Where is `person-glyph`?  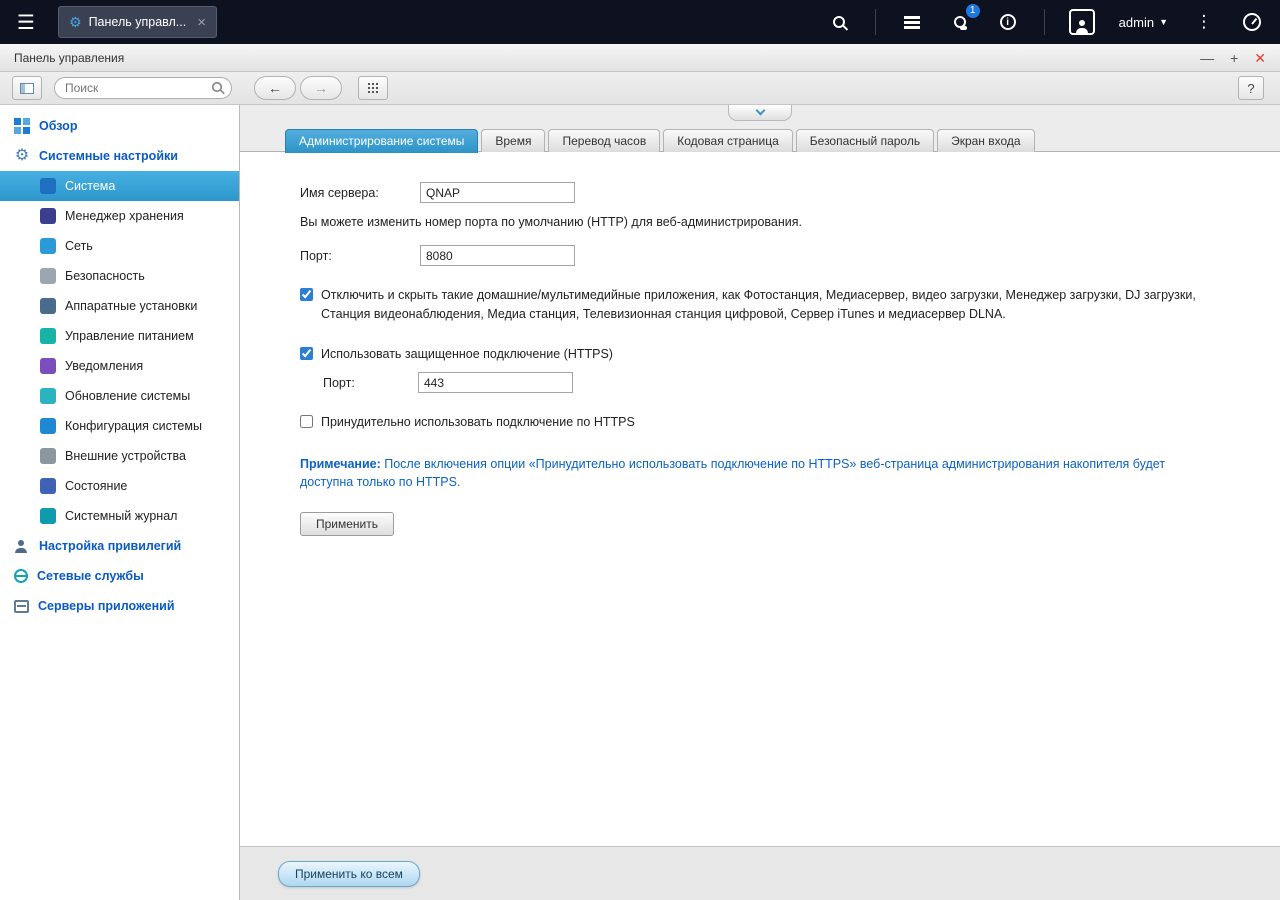
person-glyph is located at coordinates (1082, 26).